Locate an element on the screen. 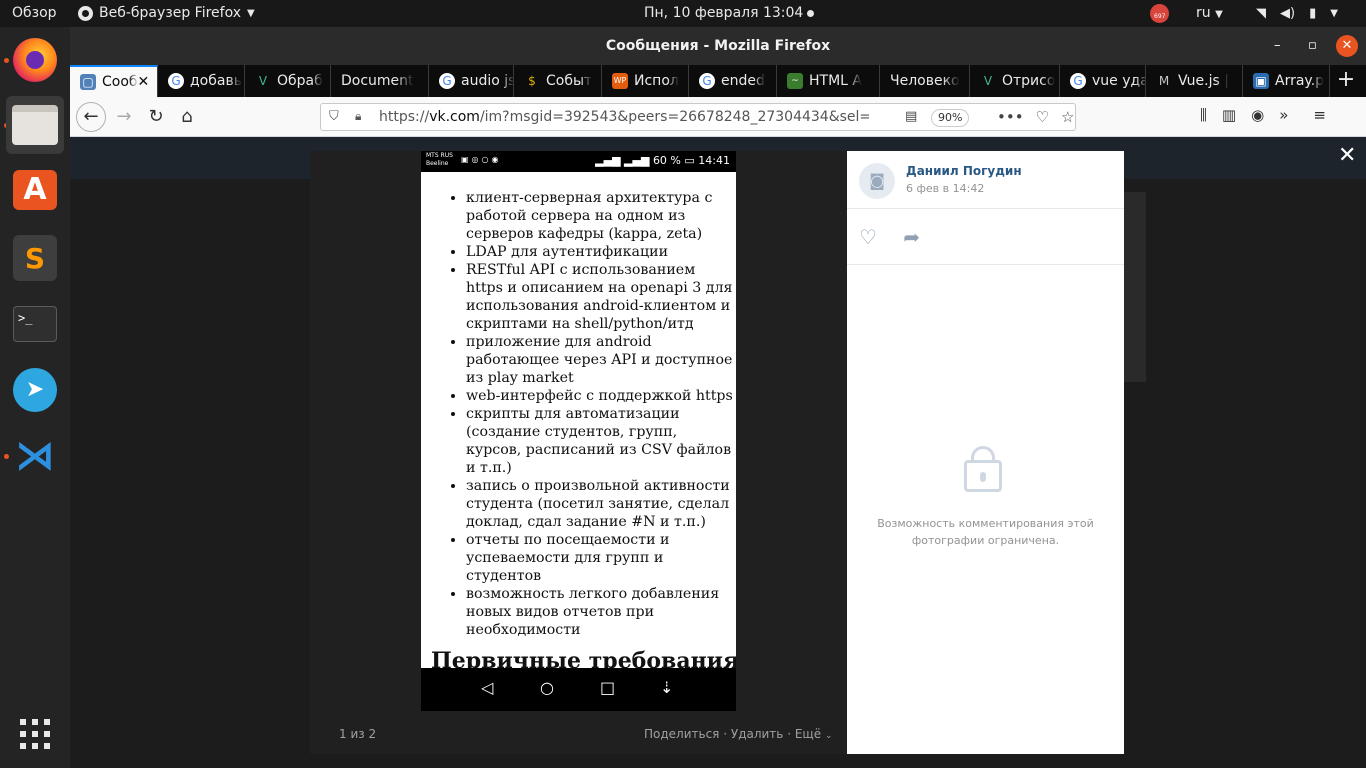 This screenshot has height=768, width=1366. camera-avatar-icon: ◙ is located at coordinates (877, 181).